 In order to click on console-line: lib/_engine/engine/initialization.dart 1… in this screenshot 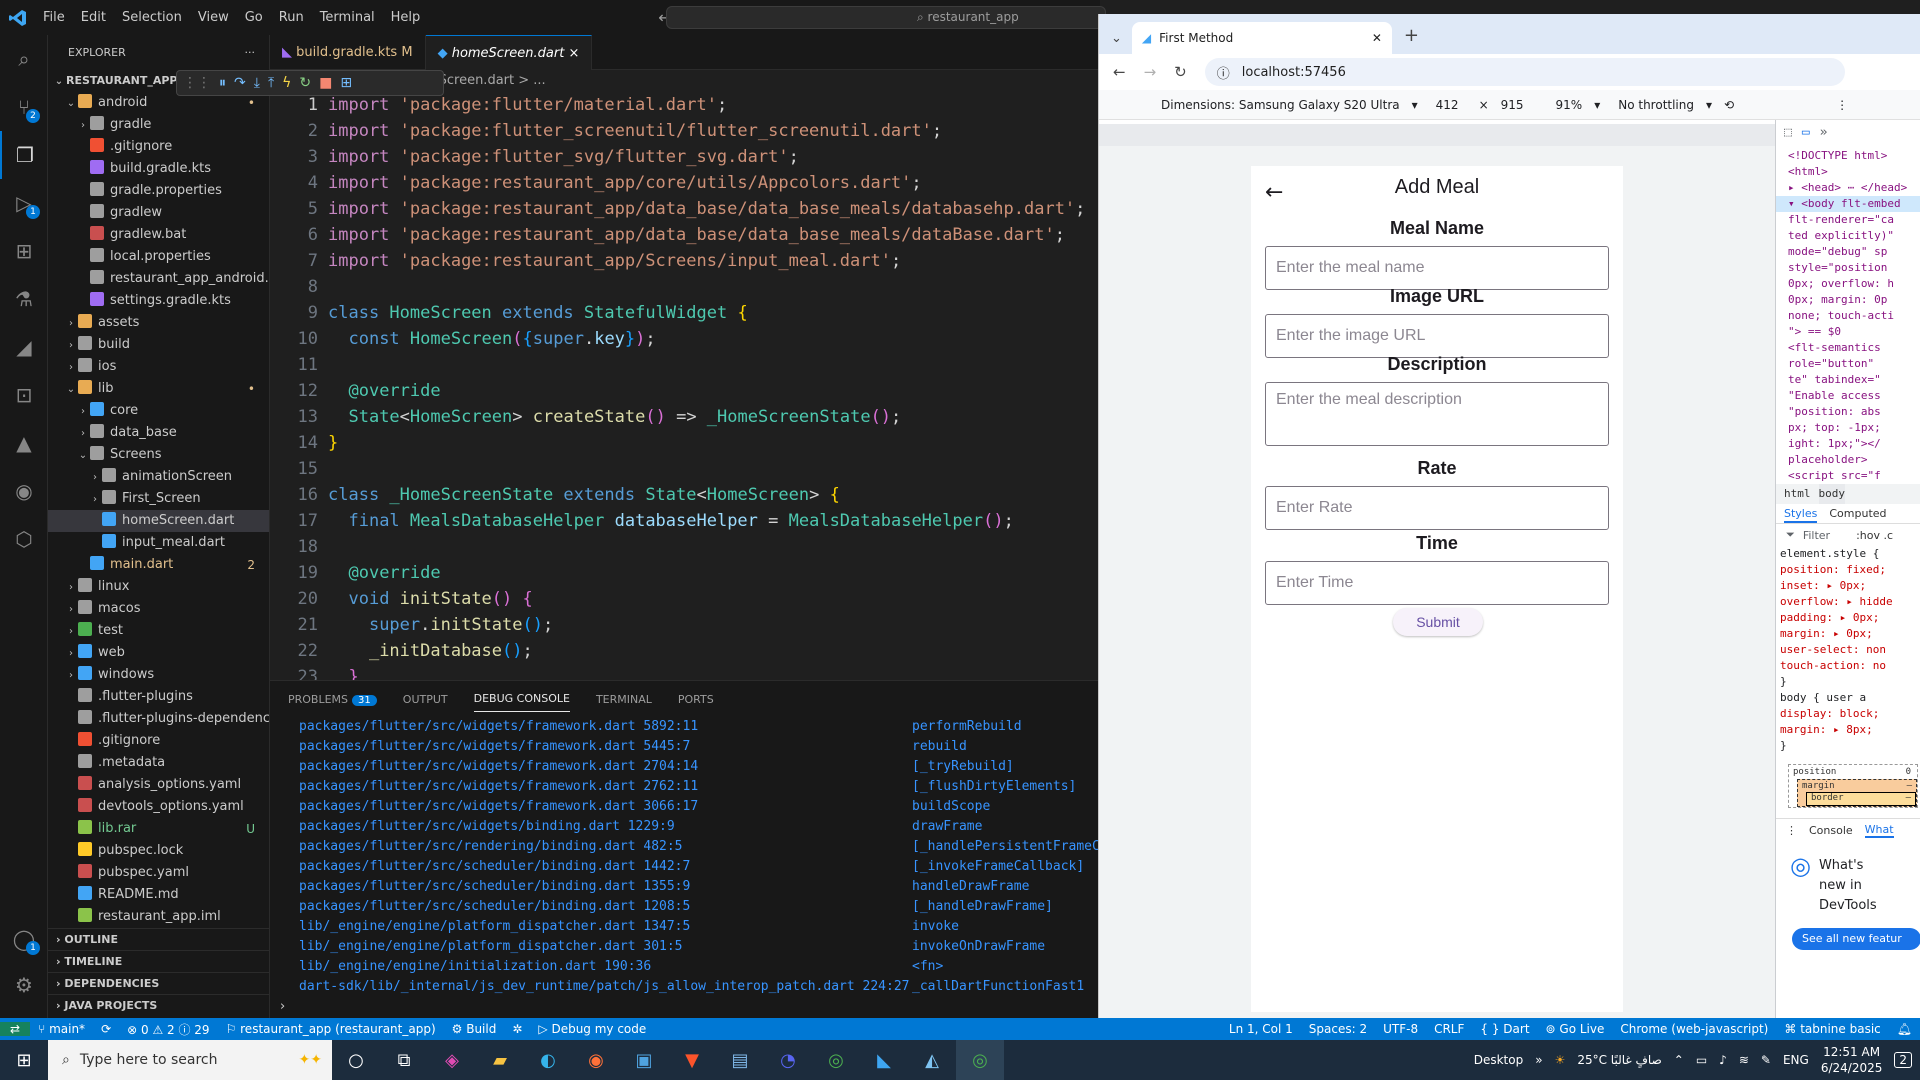, I will do `click(685, 967)`.